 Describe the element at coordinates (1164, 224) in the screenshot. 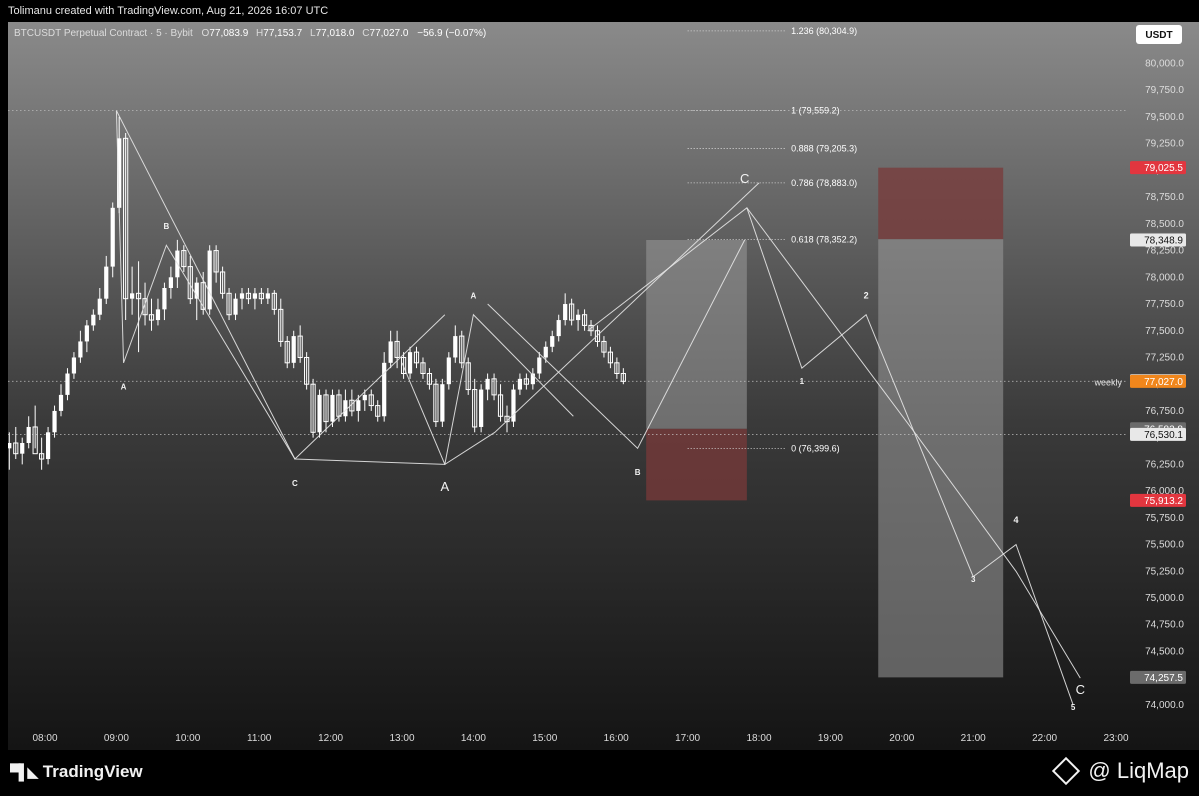

I see `y-tick-label-6: 78,500.0` at that location.